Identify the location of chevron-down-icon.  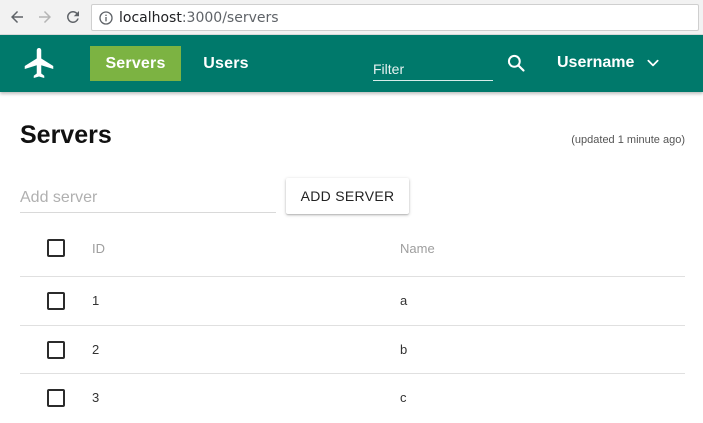
(653, 63).